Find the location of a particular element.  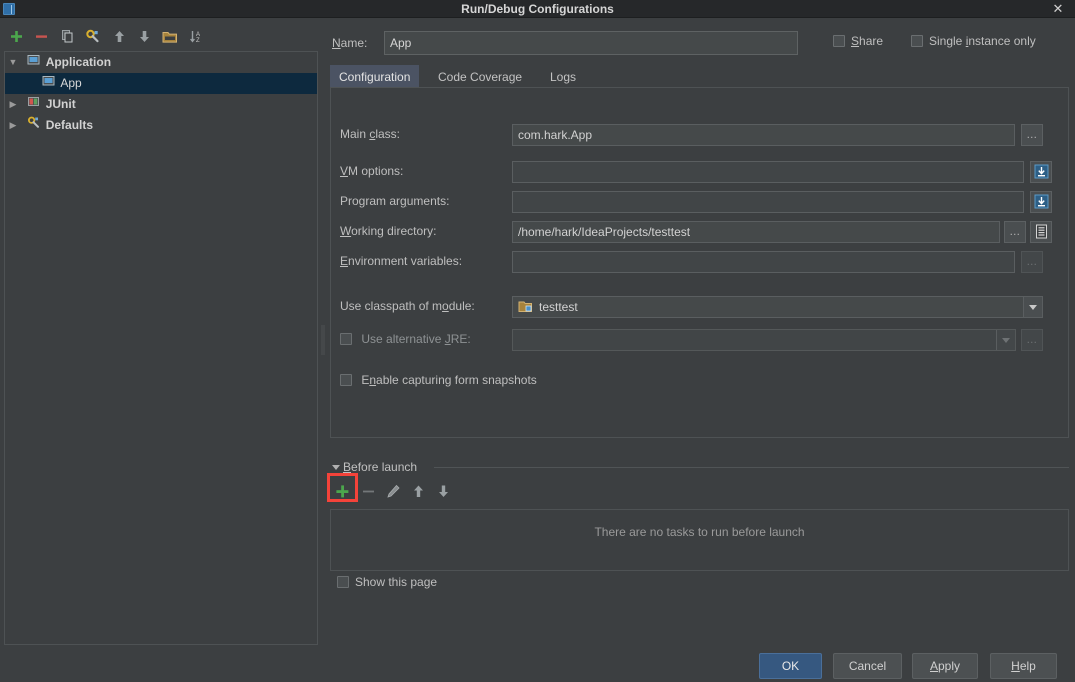

before-launch-empty-message: There are no tasks to run before launch is located at coordinates (699, 532).